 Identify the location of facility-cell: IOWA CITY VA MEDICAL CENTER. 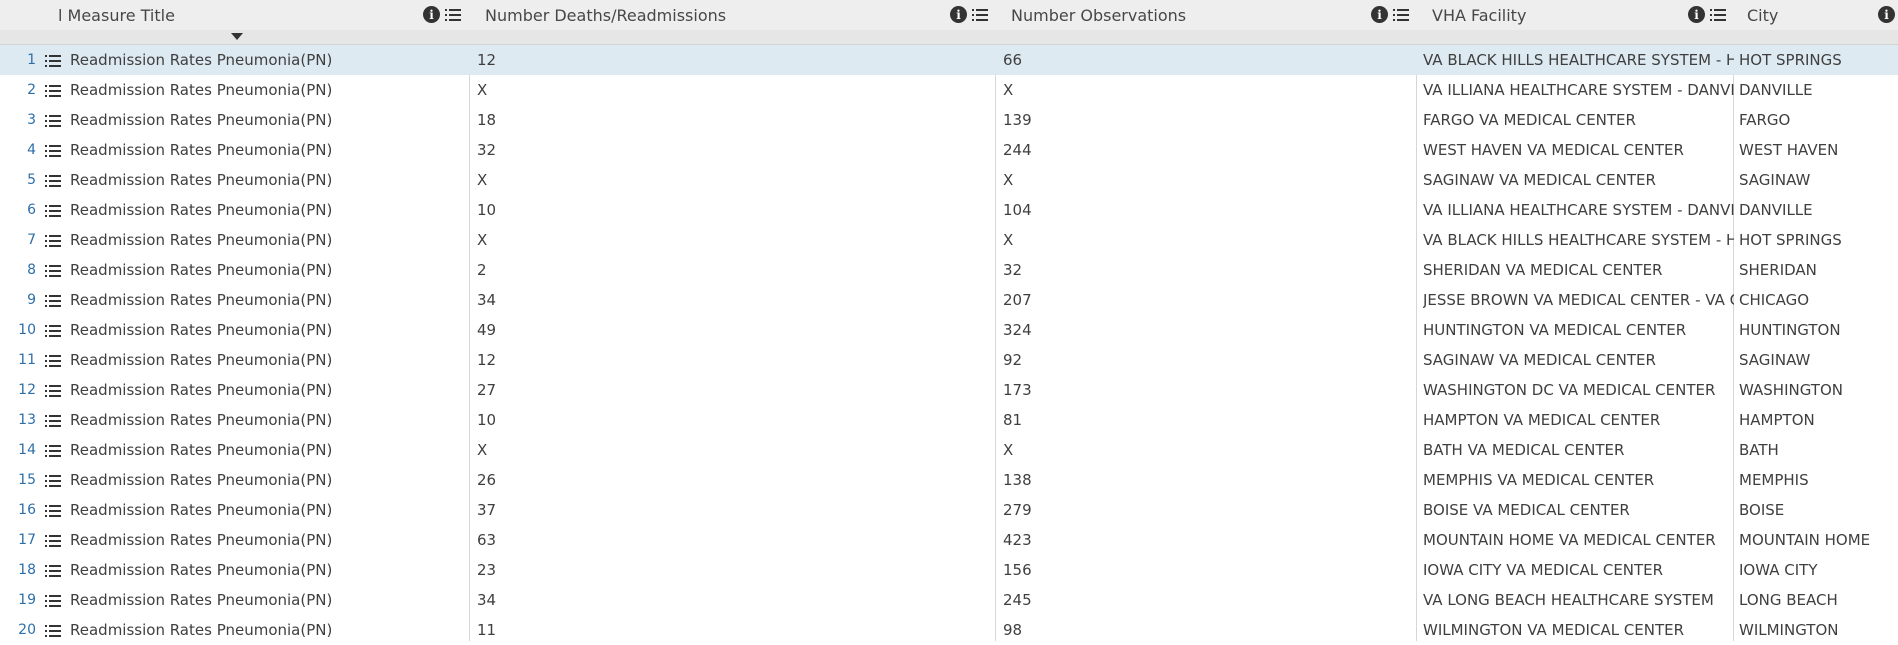
(1543, 570).